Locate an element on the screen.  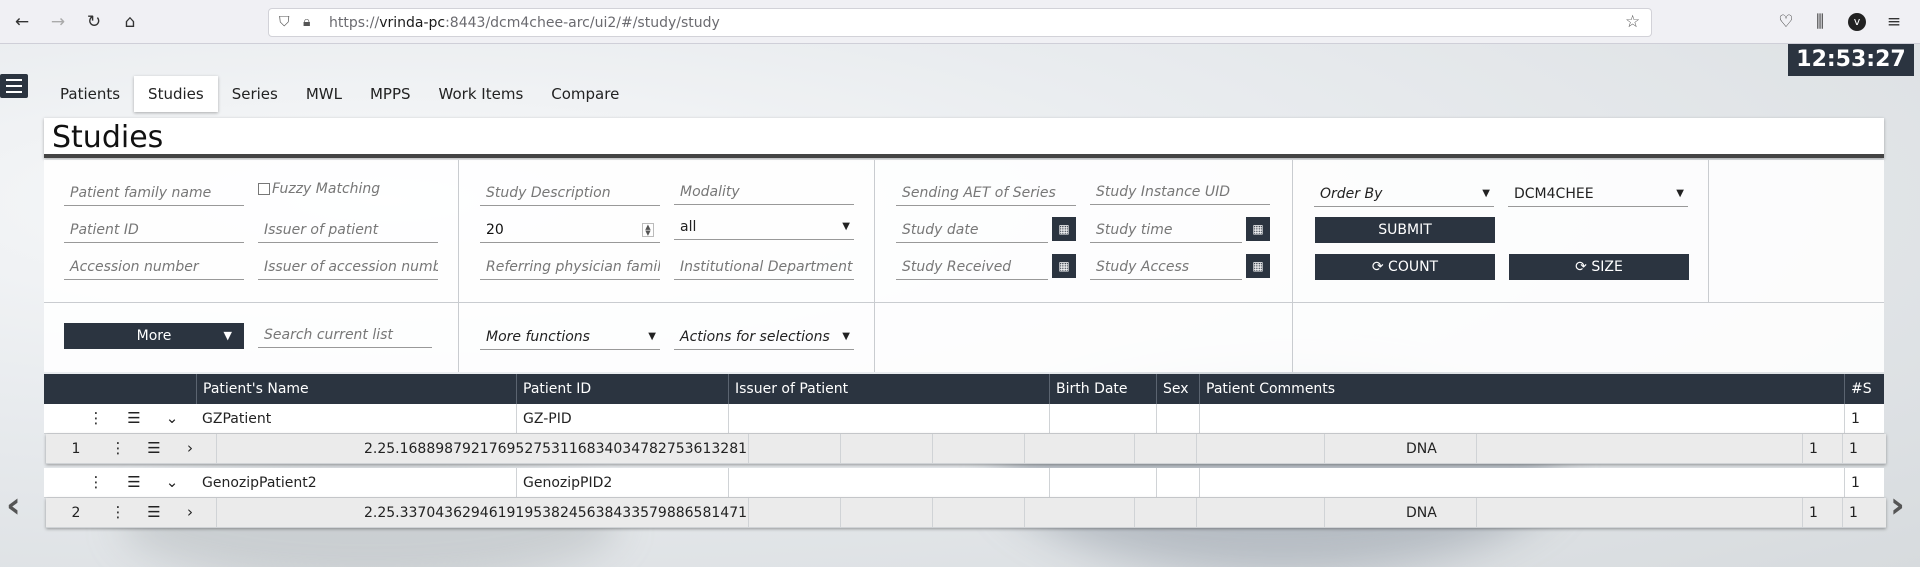
reload-icon: ↻ is located at coordinates (94, 22).